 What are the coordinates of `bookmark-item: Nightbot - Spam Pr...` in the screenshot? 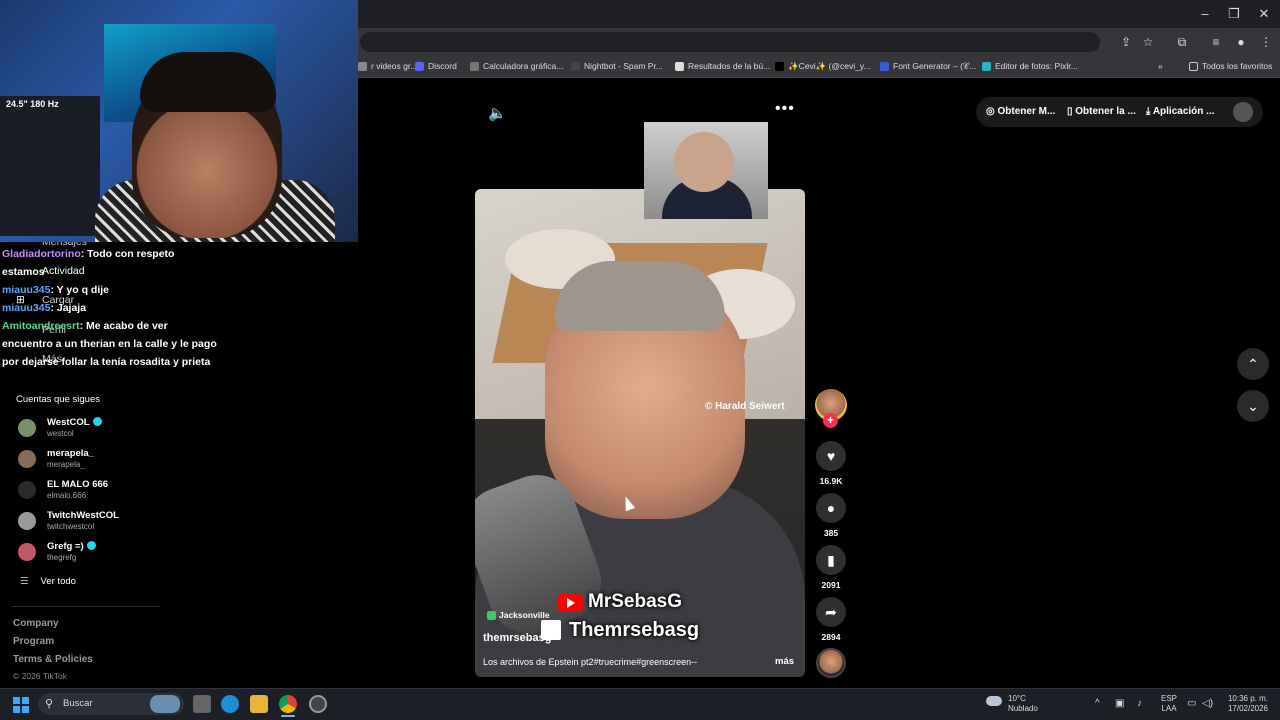 It's located at (617, 66).